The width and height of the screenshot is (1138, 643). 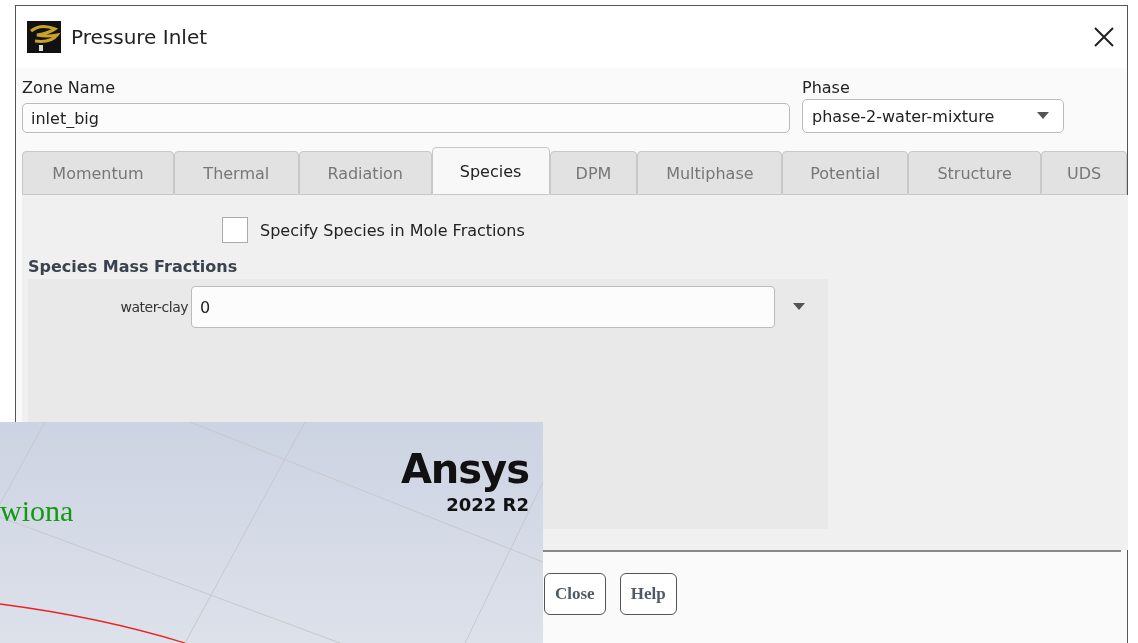 I want to click on tab: Thermal, so click(x=236, y=173).